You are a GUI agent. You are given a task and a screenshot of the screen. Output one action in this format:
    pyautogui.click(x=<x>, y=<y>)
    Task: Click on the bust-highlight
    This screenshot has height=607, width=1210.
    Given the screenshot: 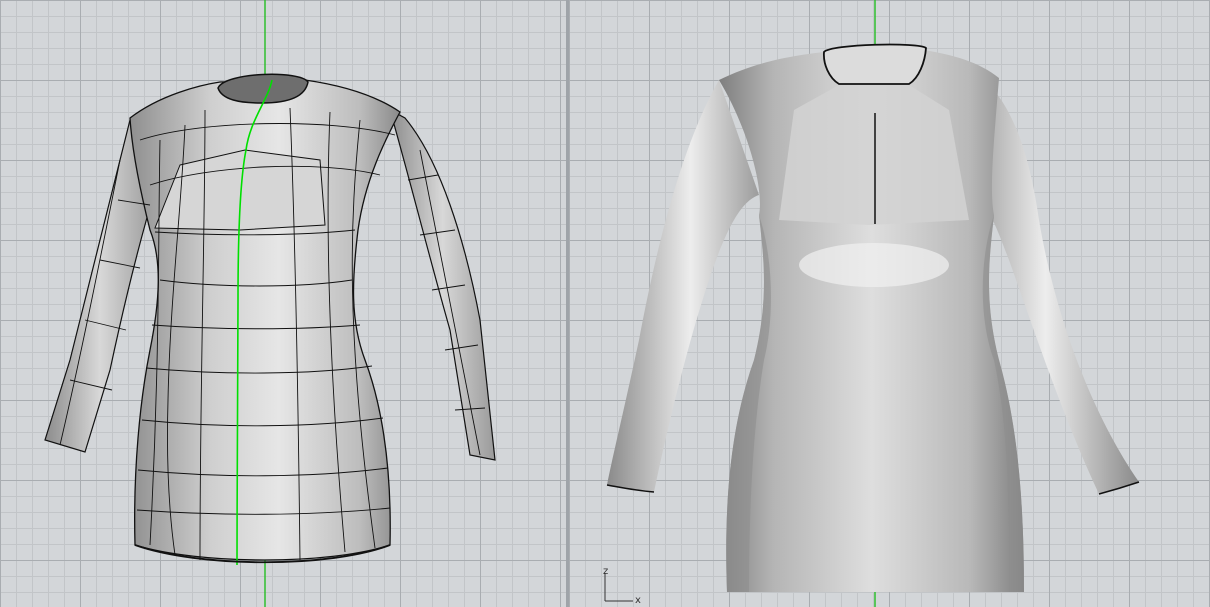 What is the action you would take?
    pyautogui.click(x=874, y=265)
    